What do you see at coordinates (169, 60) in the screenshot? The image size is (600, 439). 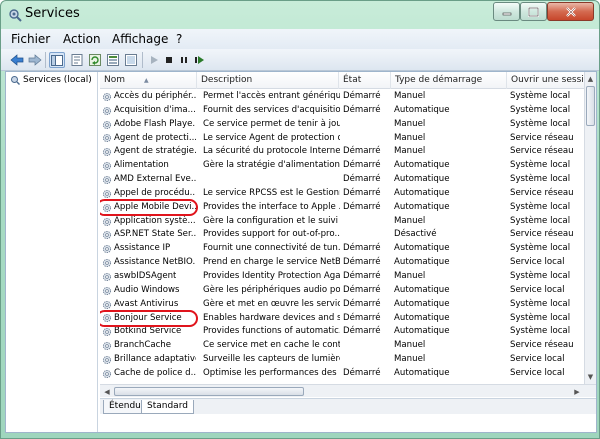 I see `stop-service-button` at bounding box center [169, 60].